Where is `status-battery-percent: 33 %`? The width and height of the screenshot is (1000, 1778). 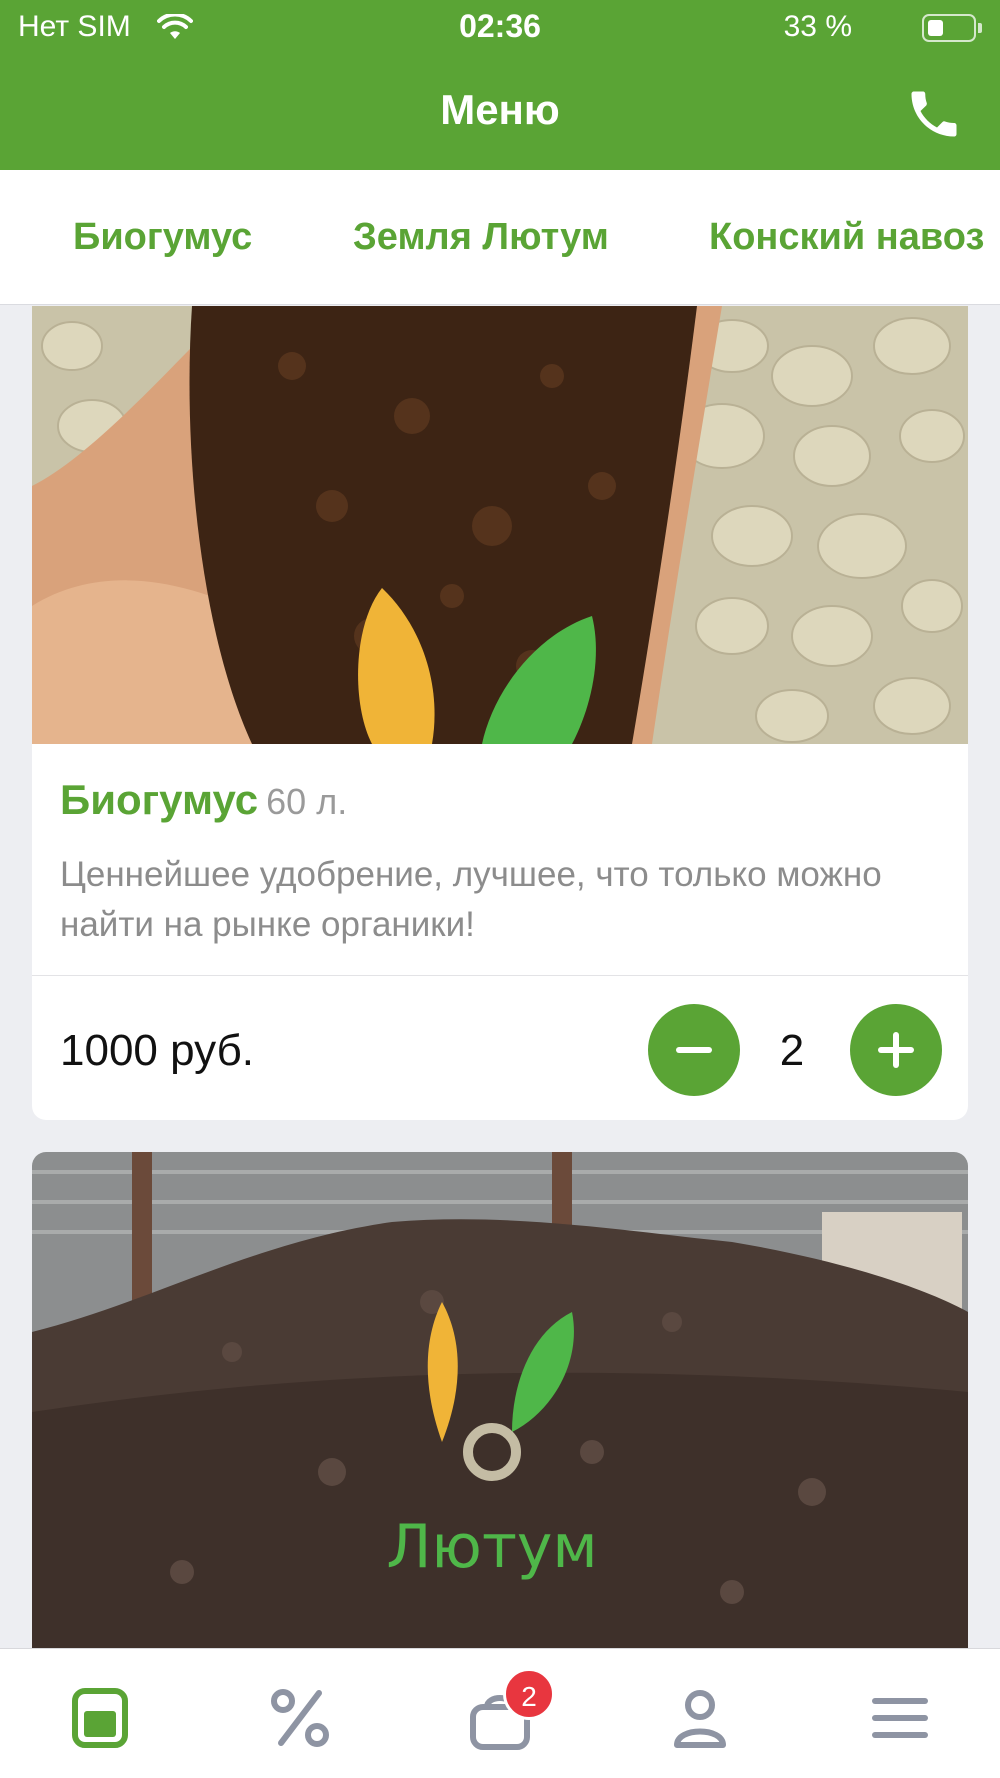
status-battery-percent: 33 % is located at coordinates (817, 26).